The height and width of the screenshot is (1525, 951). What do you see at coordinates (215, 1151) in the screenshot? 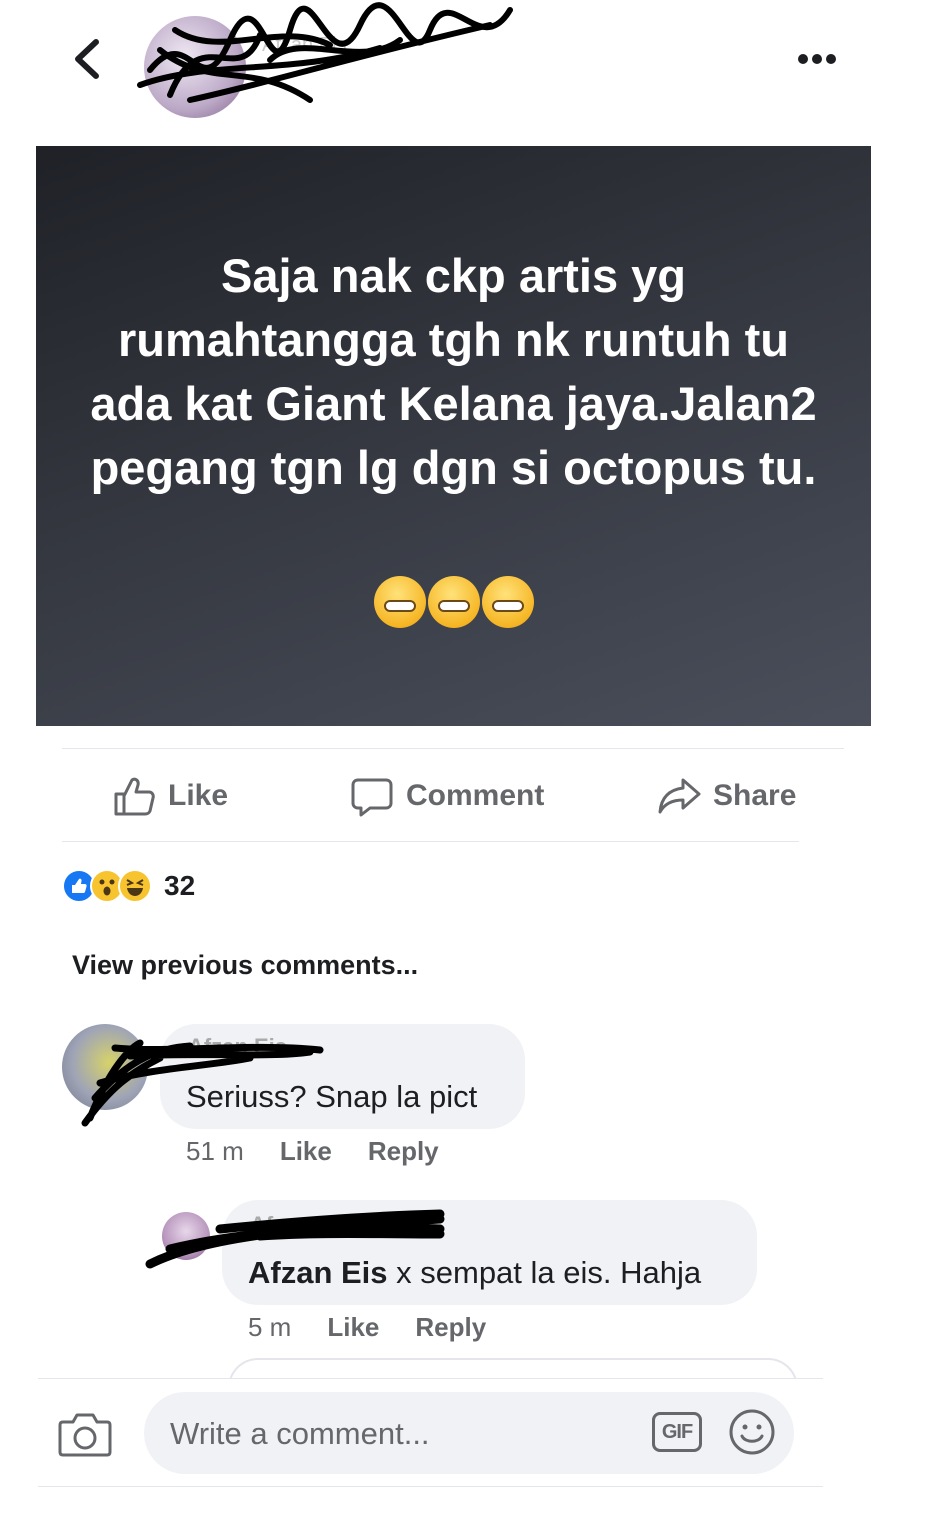
I see `comment-time: 51 m` at bounding box center [215, 1151].